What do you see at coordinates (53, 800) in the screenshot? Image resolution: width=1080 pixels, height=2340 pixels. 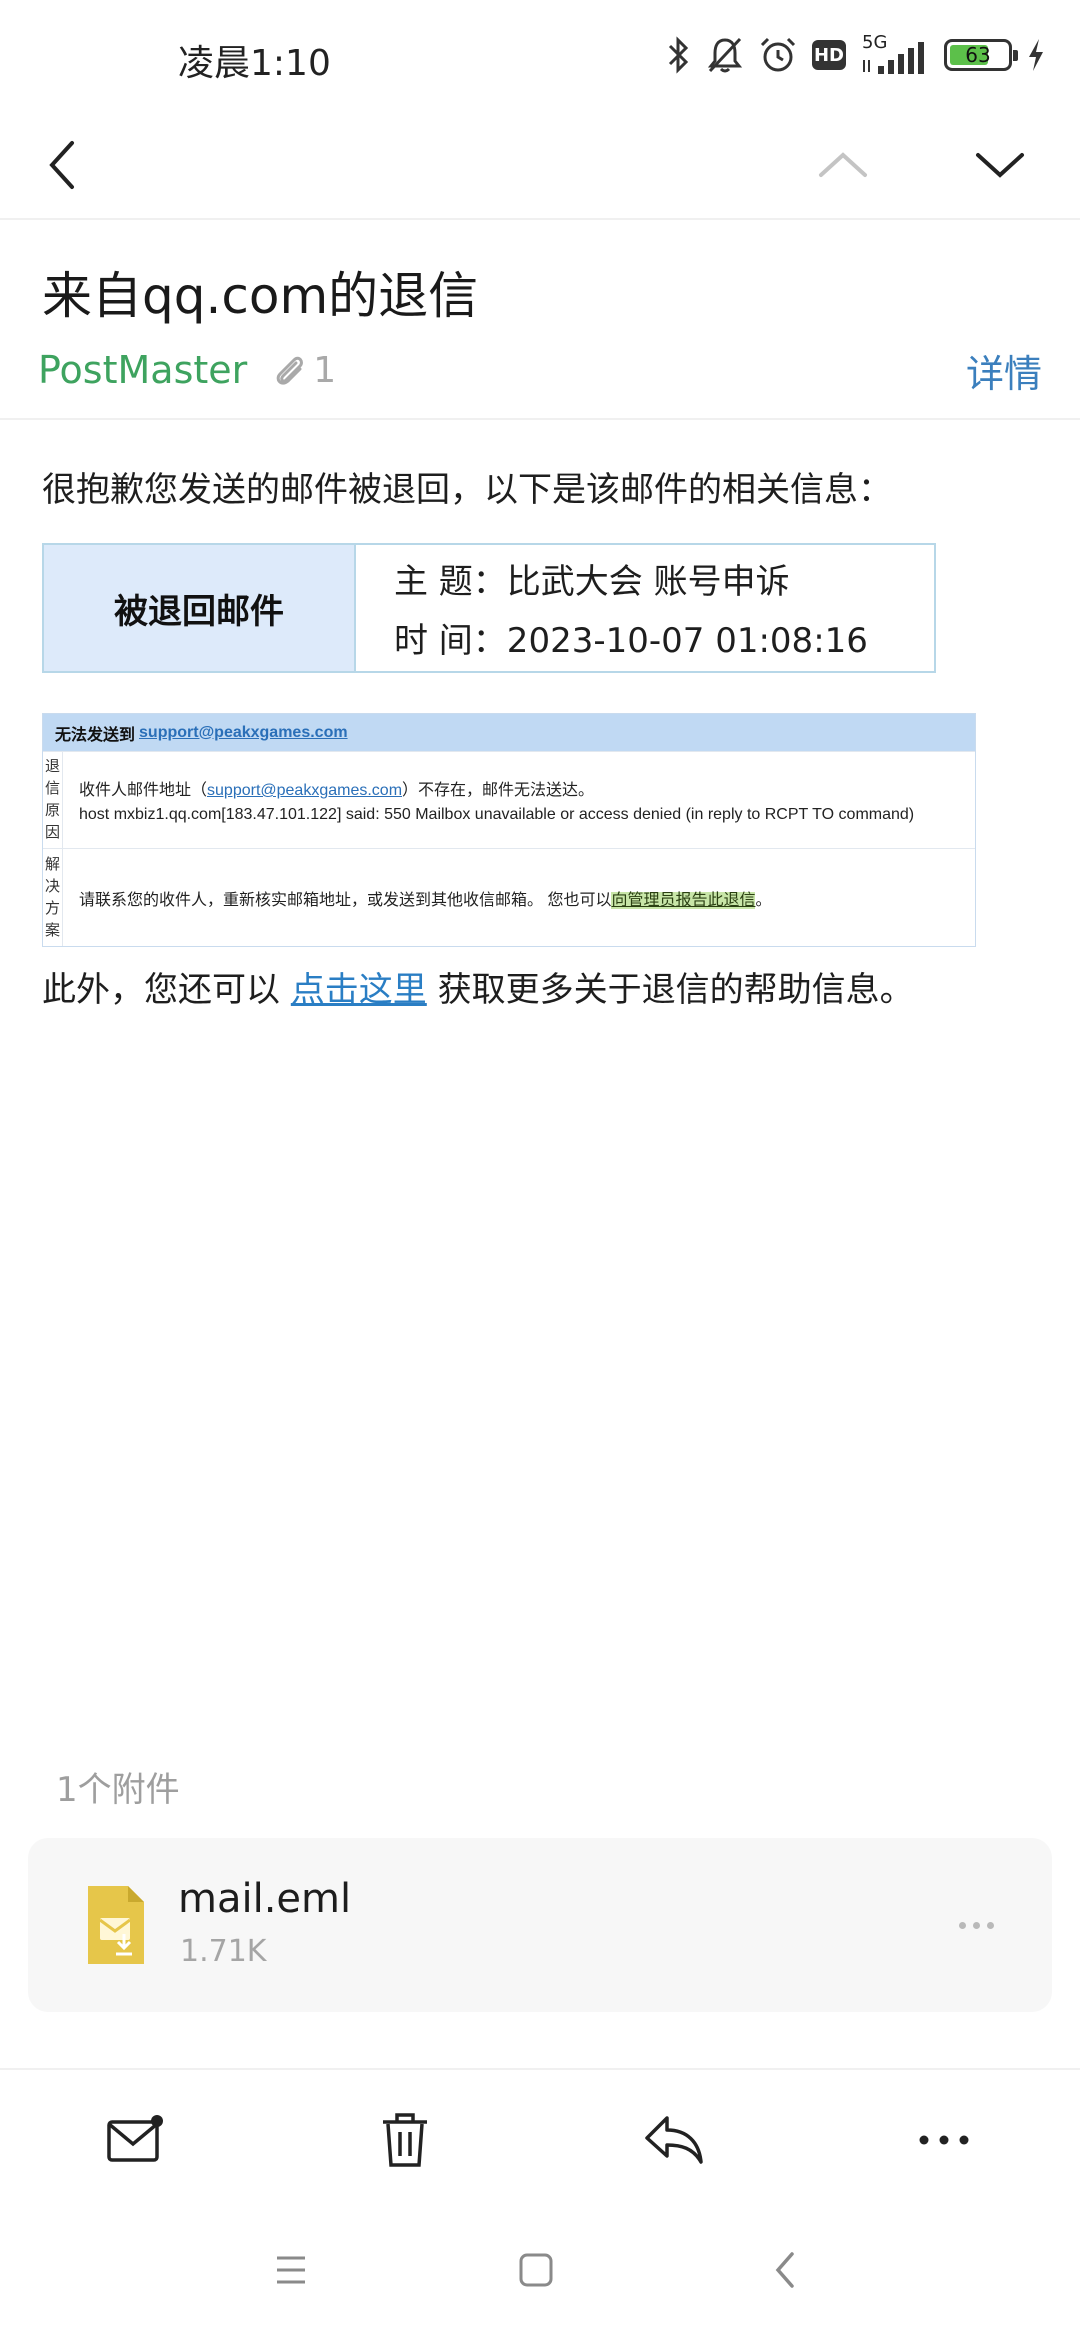 I see `reason-label: 退 信 原 因` at bounding box center [53, 800].